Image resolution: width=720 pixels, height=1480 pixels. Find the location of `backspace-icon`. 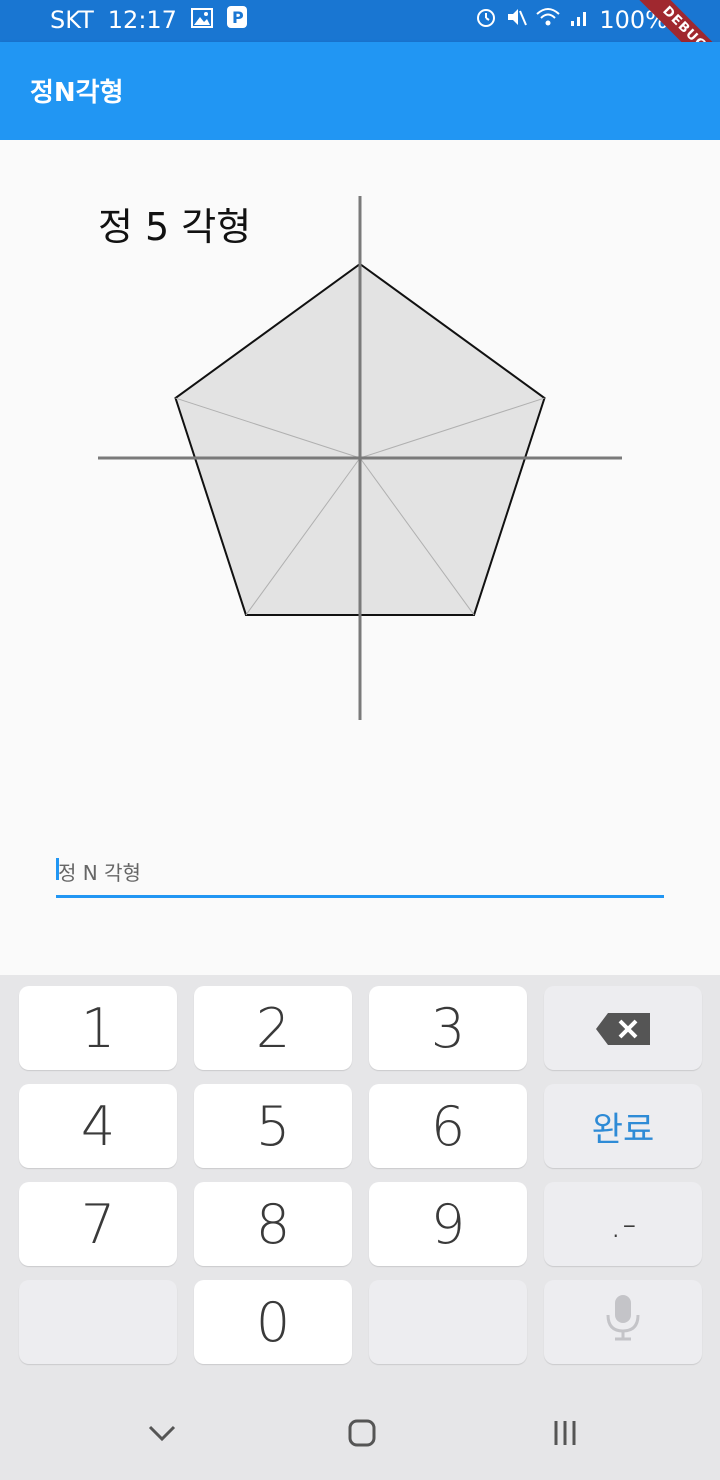

backspace-icon is located at coordinates (623, 1028).